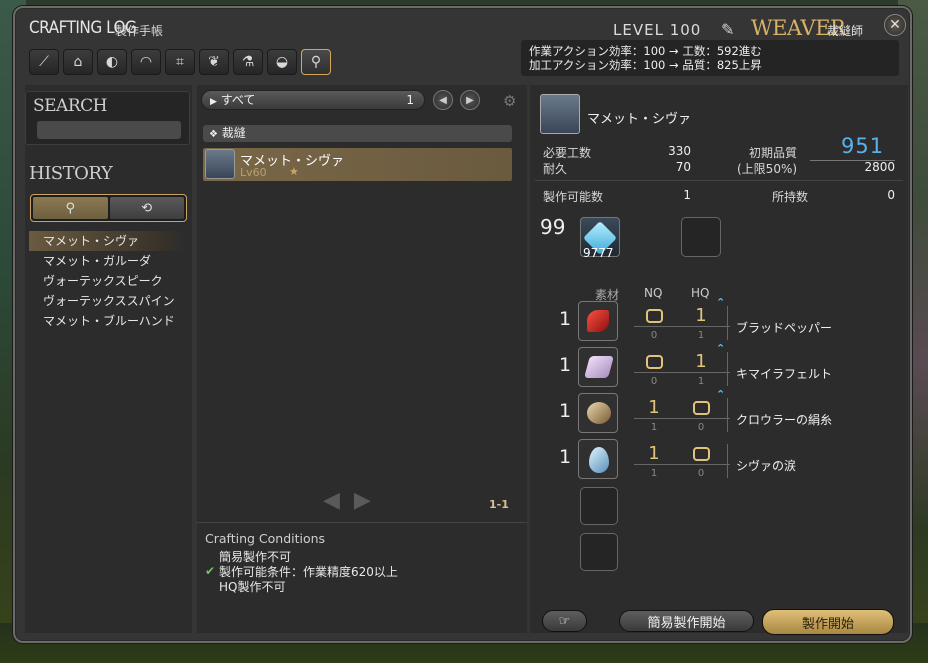  What do you see at coordinates (282, 62) in the screenshot?
I see `tab-culinarian: ◒` at bounding box center [282, 62].